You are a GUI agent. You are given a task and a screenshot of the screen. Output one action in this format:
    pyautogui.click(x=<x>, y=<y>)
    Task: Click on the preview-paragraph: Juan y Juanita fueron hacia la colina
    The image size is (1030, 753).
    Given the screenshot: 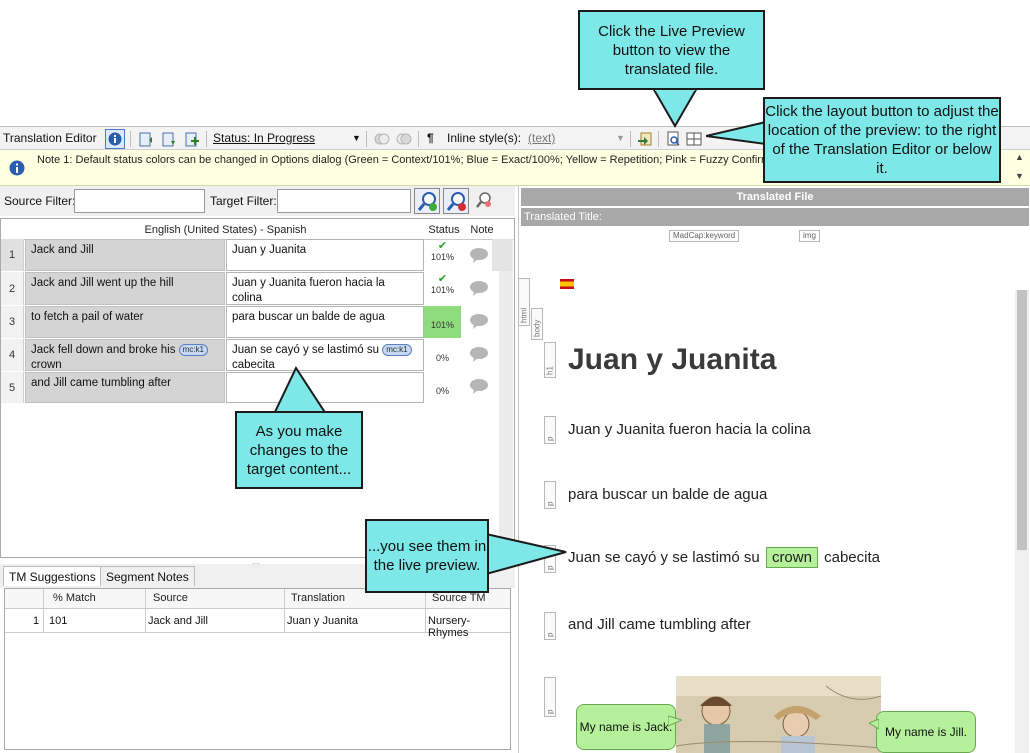 What is the action you would take?
    pyautogui.click(x=689, y=429)
    